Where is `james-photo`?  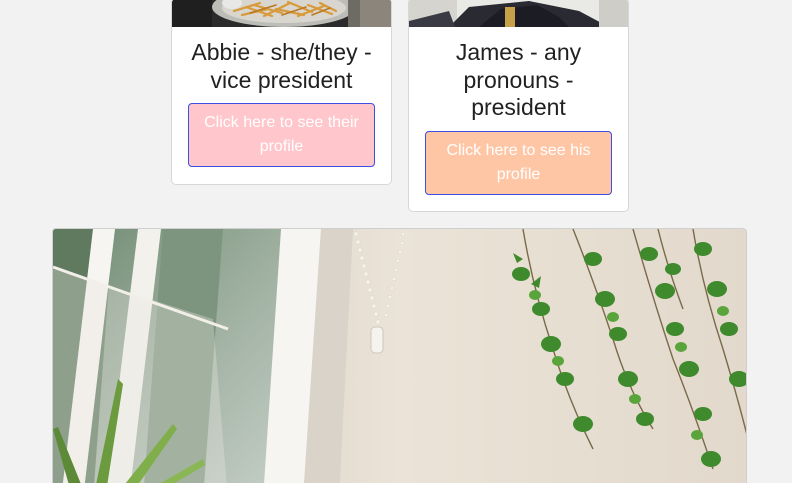 james-photo is located at coordinates (518, 13).